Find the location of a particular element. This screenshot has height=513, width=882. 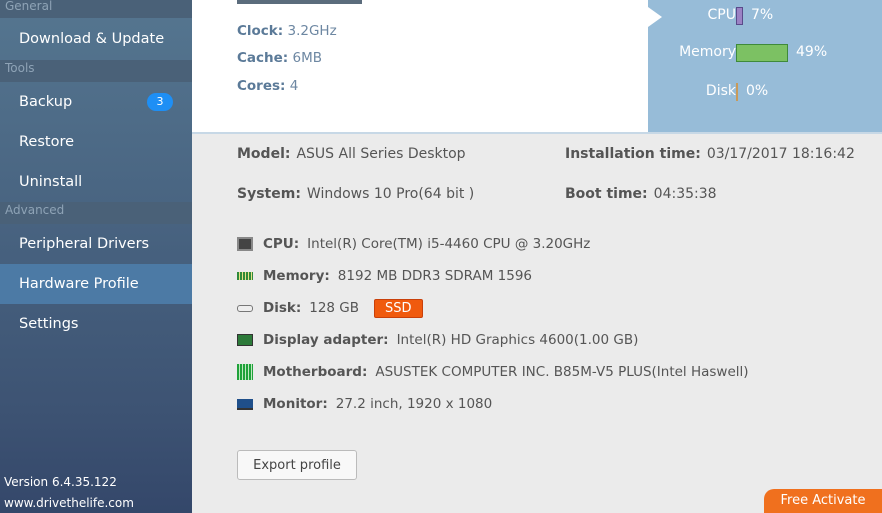

backup-count-badge: 3 is located at coordinates (160, 102).